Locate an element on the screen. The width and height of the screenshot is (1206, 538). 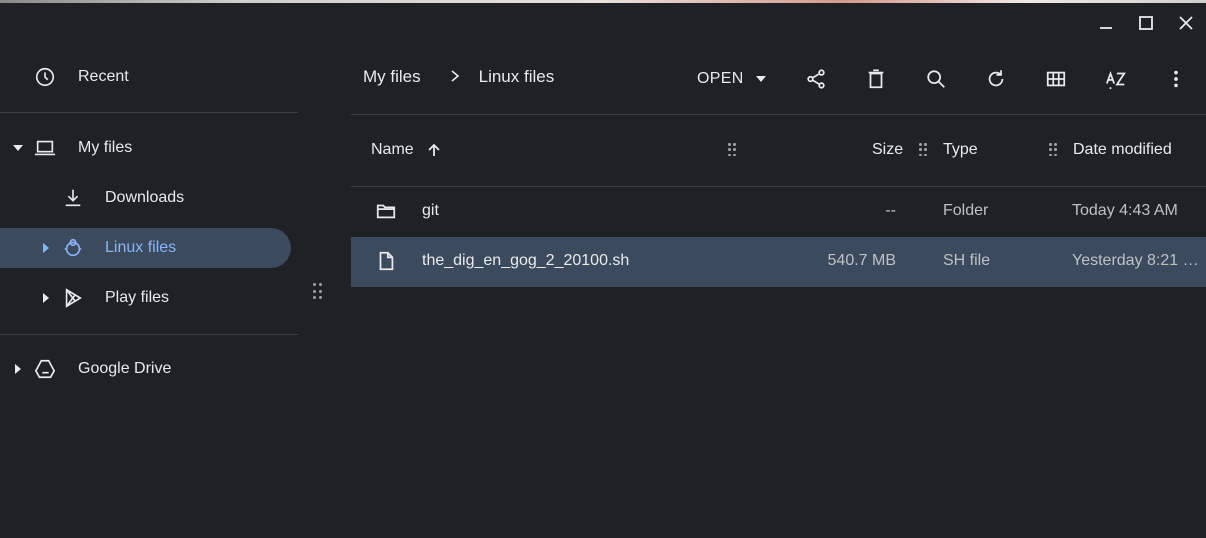
chevron-down-icon is located at coordinates (18, 148).